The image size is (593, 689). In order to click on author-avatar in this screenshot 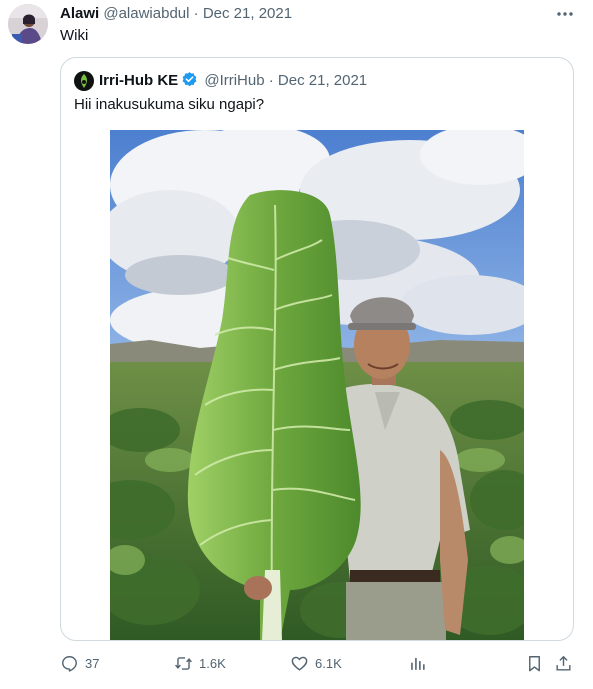, I will do `click(28, 24)`.